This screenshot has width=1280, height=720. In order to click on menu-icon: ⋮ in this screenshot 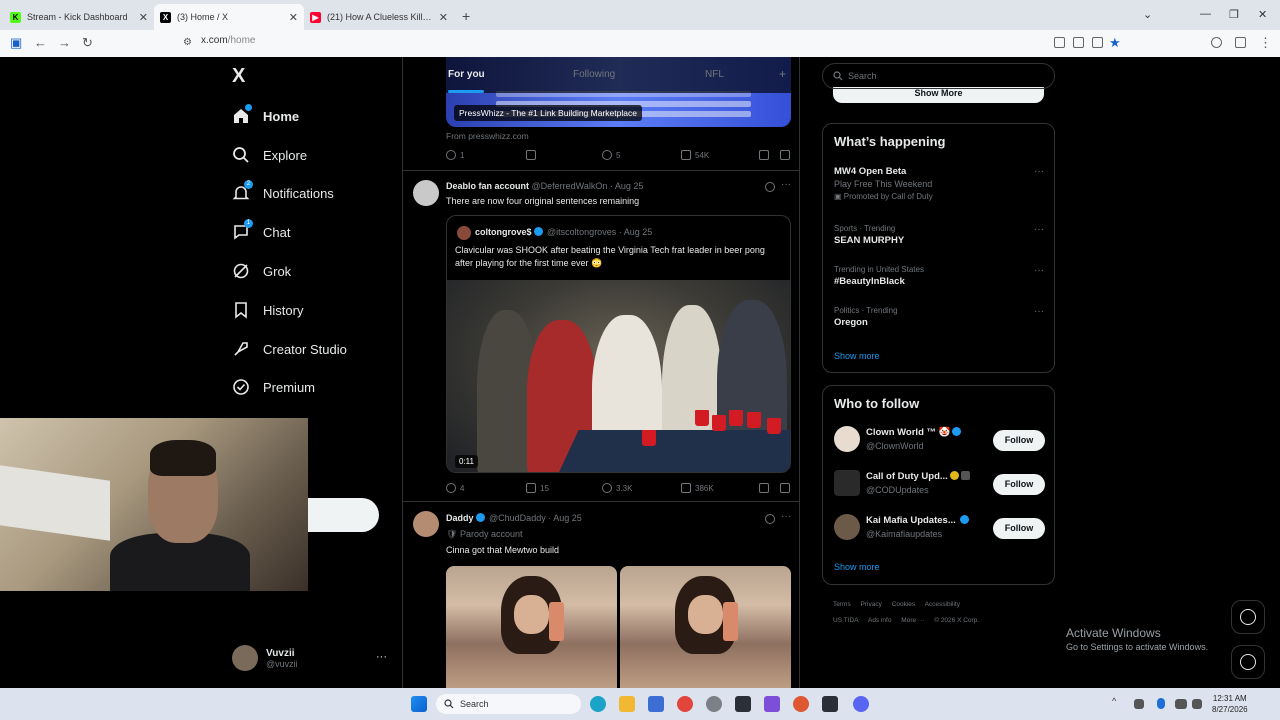, I will do `click(1265, 43)`.